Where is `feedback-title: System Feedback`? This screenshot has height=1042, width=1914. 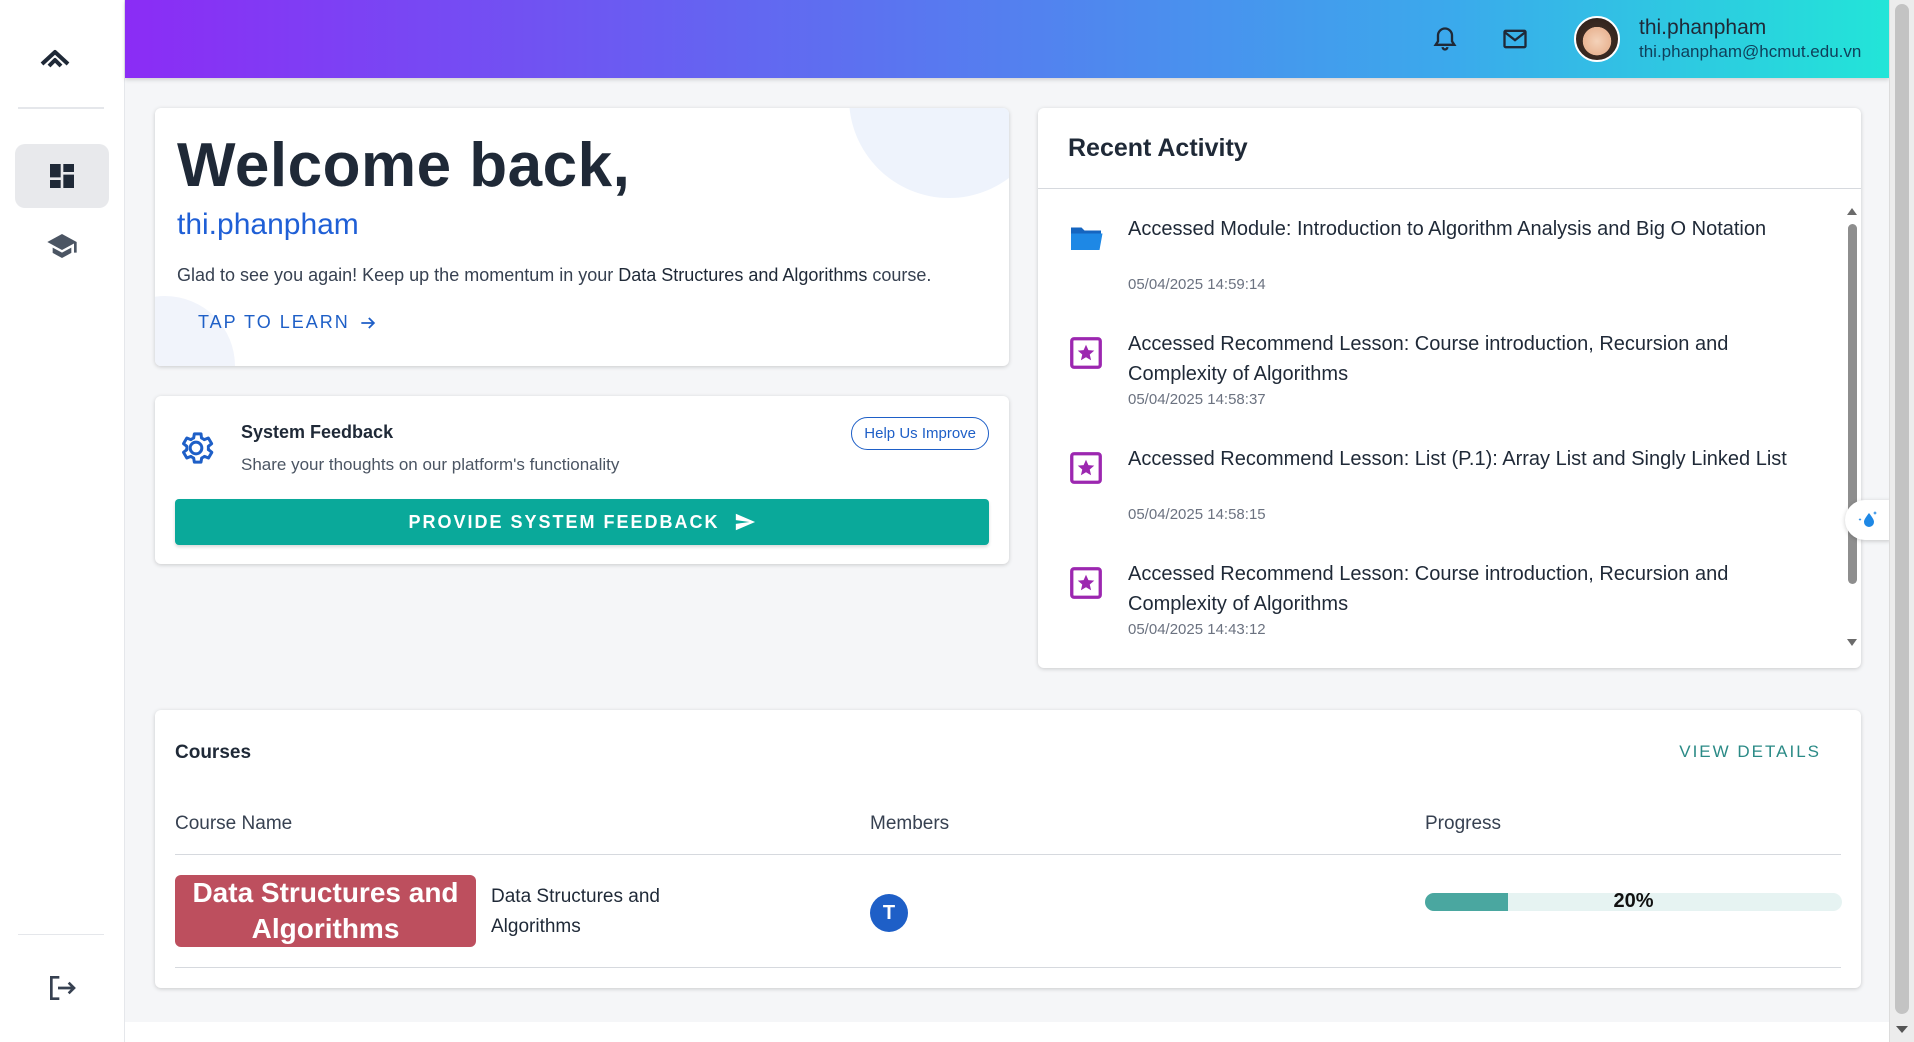 feedback-title: System Feedback is located at coordinates (317, 432).